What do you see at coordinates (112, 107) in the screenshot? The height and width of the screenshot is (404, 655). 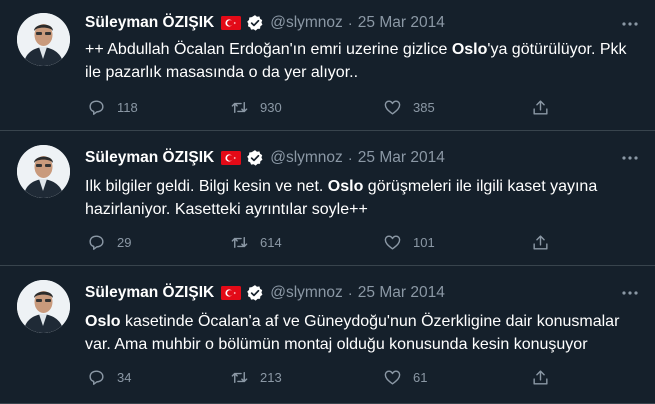 I see `reply-button: 118` at bounding box center [112, 107].